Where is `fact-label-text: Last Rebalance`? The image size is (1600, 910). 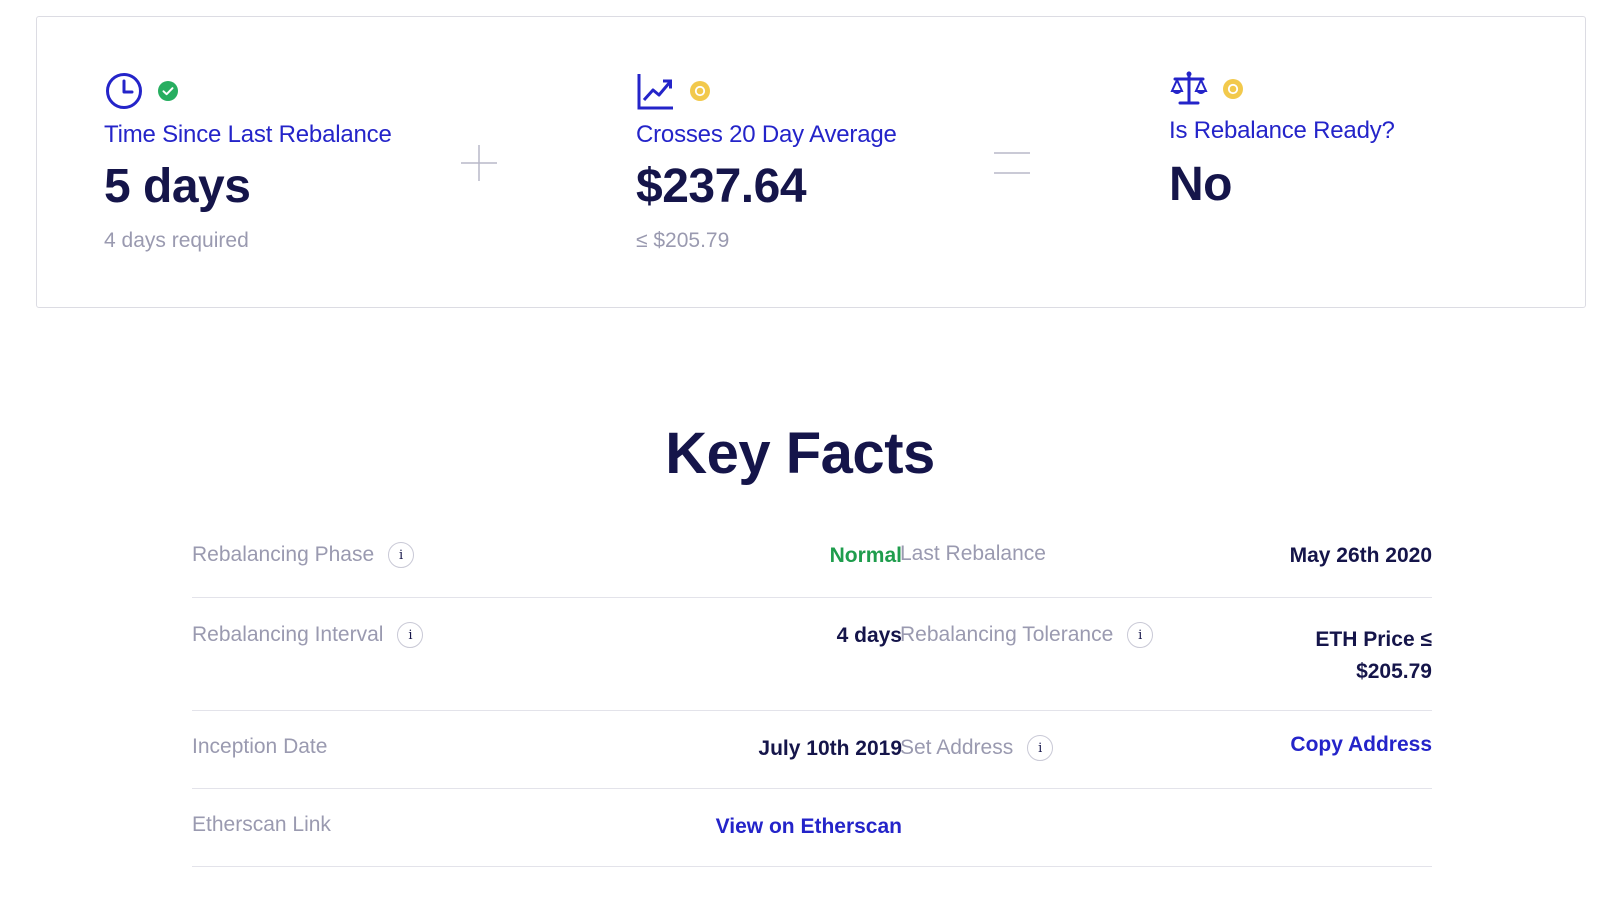 fact-label-text: Last Rebalance is located at coordinates (973, 553).